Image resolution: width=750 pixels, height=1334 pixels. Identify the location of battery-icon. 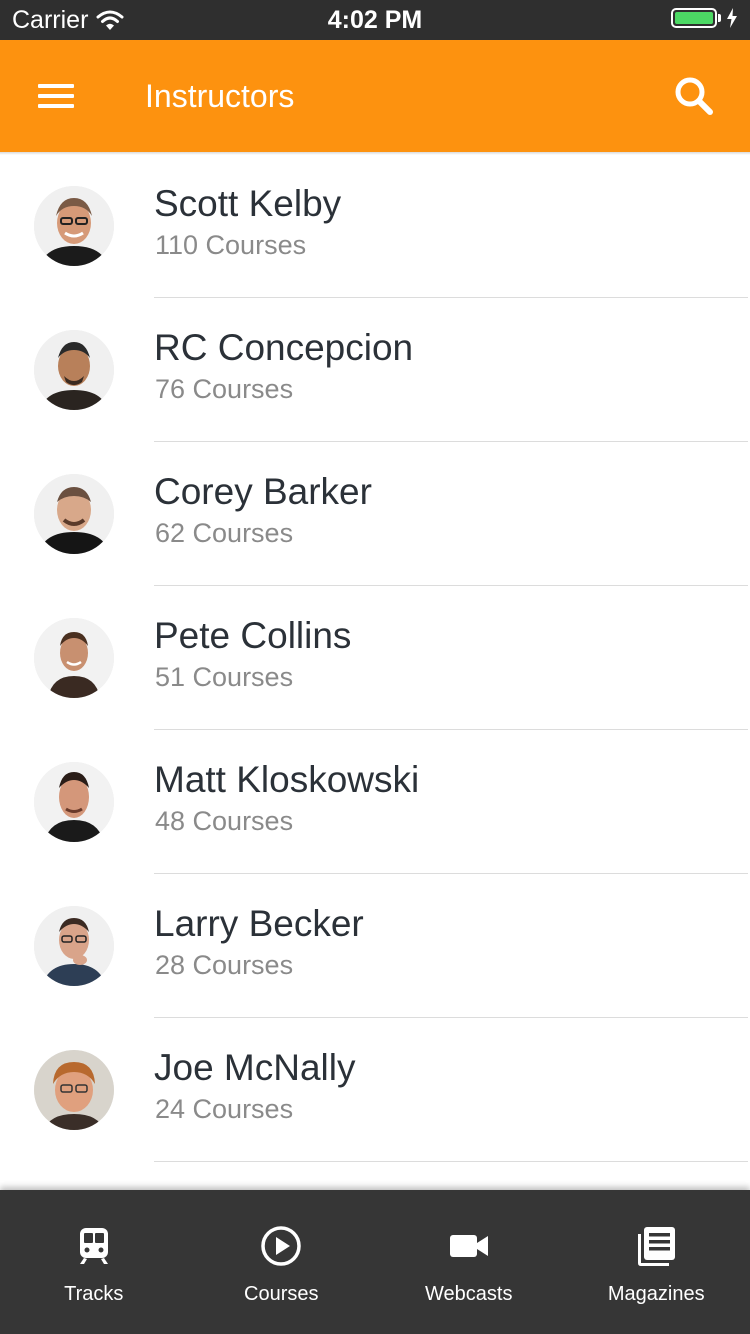
(694, 18).